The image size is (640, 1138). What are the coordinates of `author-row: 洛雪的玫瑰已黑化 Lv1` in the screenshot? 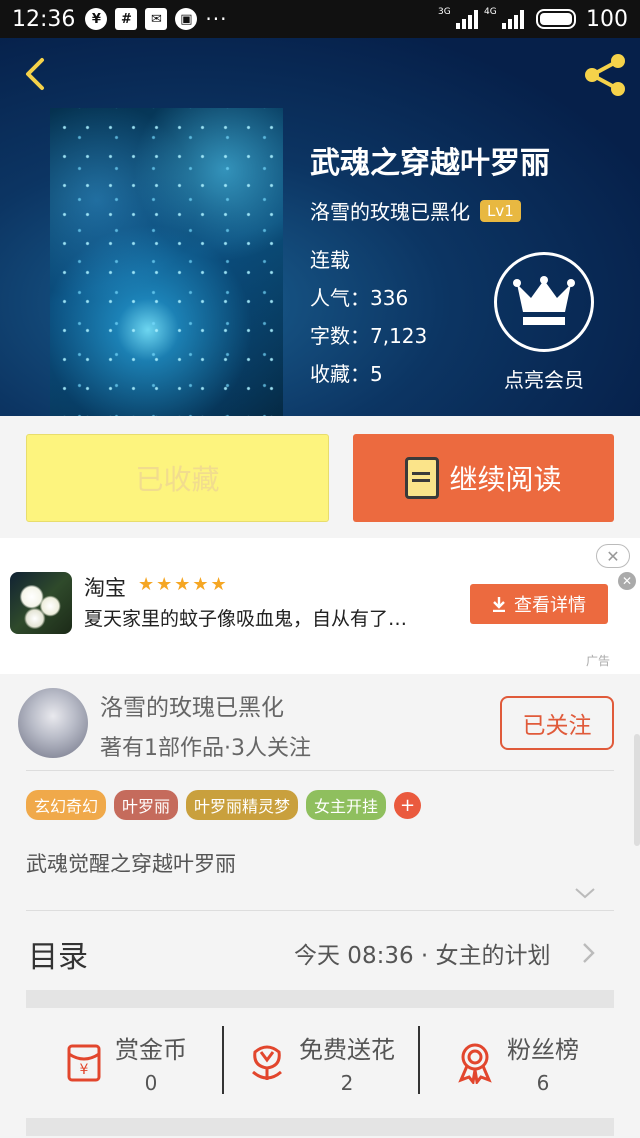 It's located at (415, 210).